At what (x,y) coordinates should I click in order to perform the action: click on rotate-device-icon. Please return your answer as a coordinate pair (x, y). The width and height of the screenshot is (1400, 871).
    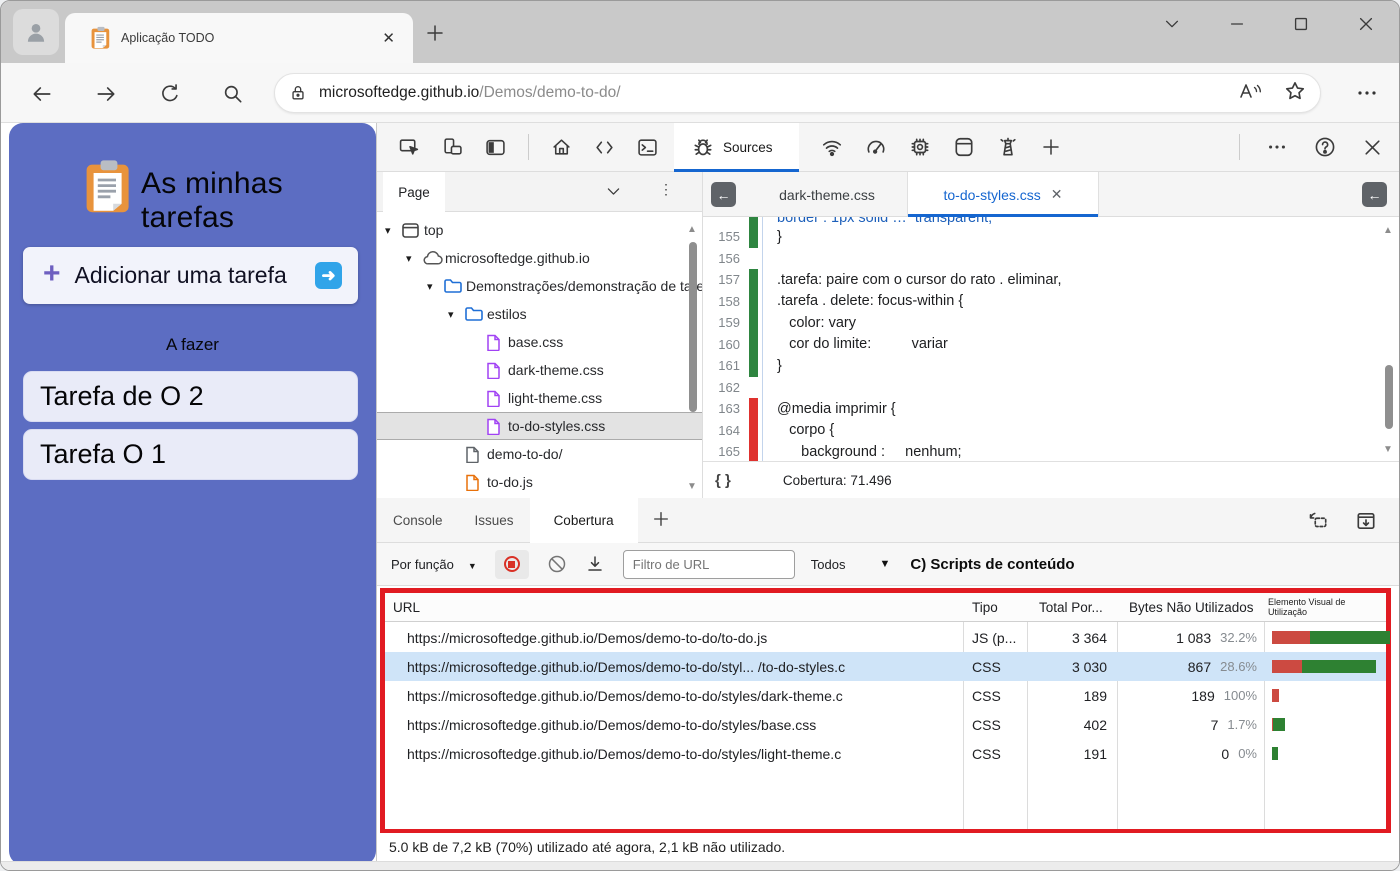
    Looking at the image, I should click on (1318, 522).